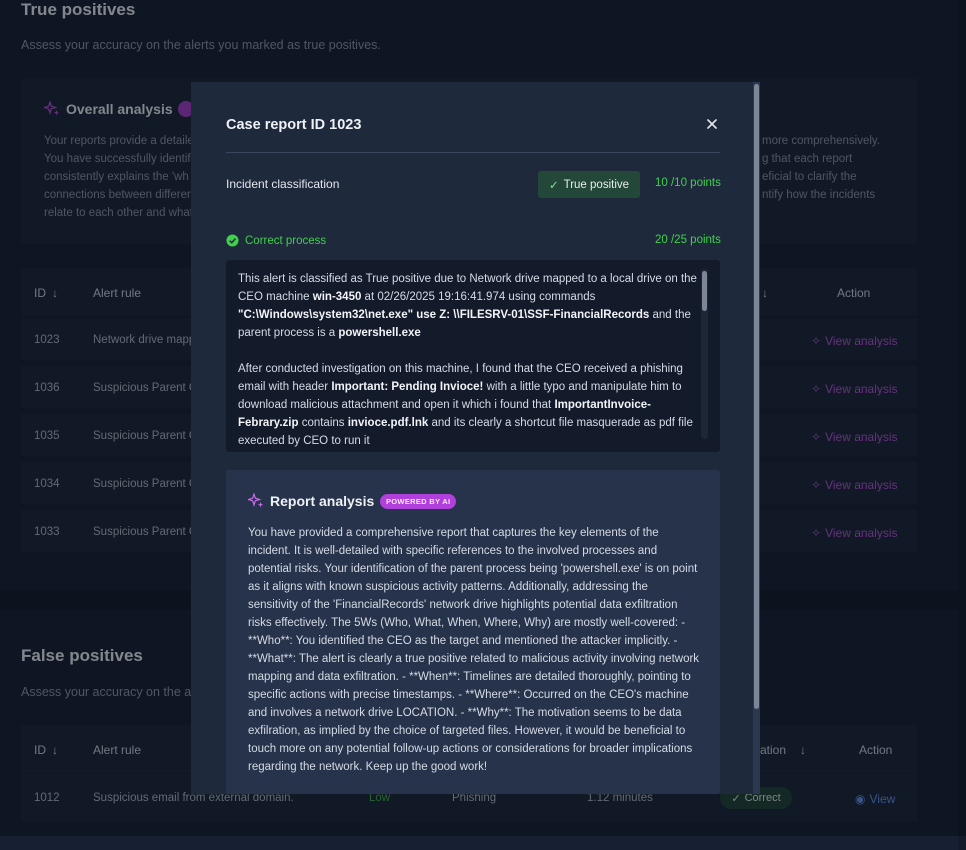 The width and height of the screenshot is (966, 850). Describe the element at coordinates (388, 423) in the screenshot. I see `report-lnk-file: invioce.pdf.lnk` at that location.